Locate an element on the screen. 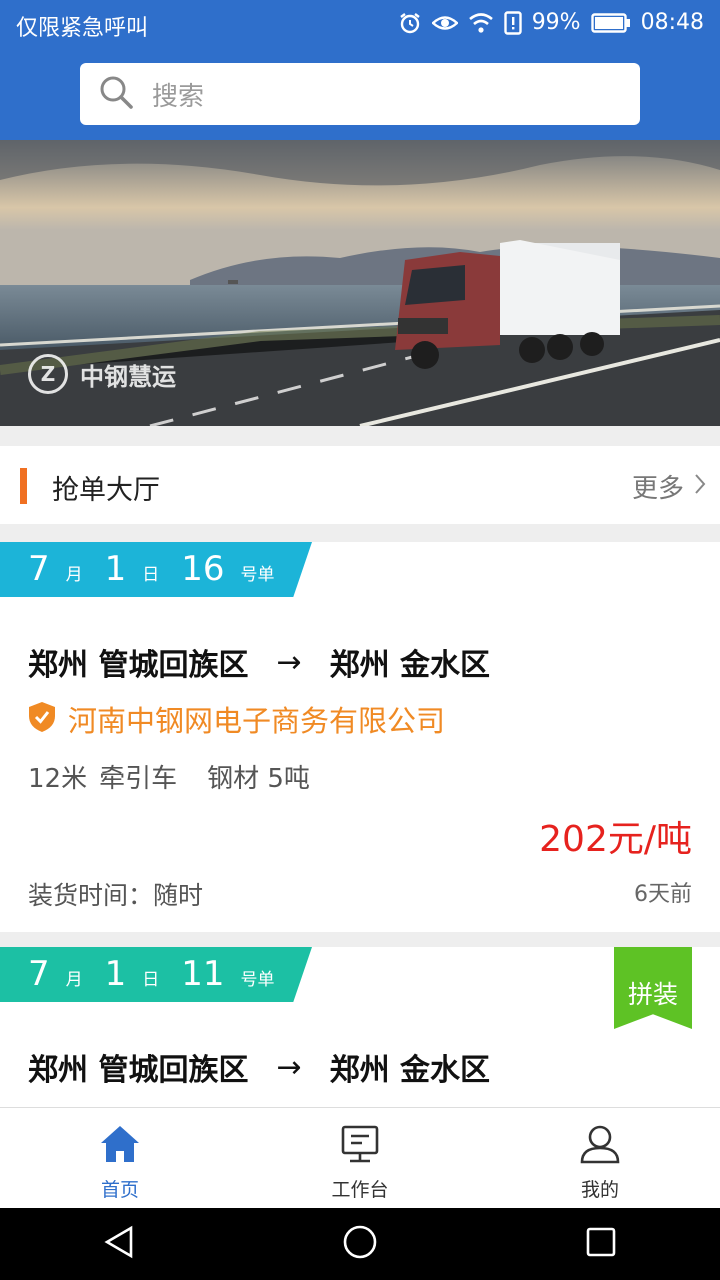 This screenshot has width=720, height=1280. more-link: 更多 is located at coordinates (669, 486).